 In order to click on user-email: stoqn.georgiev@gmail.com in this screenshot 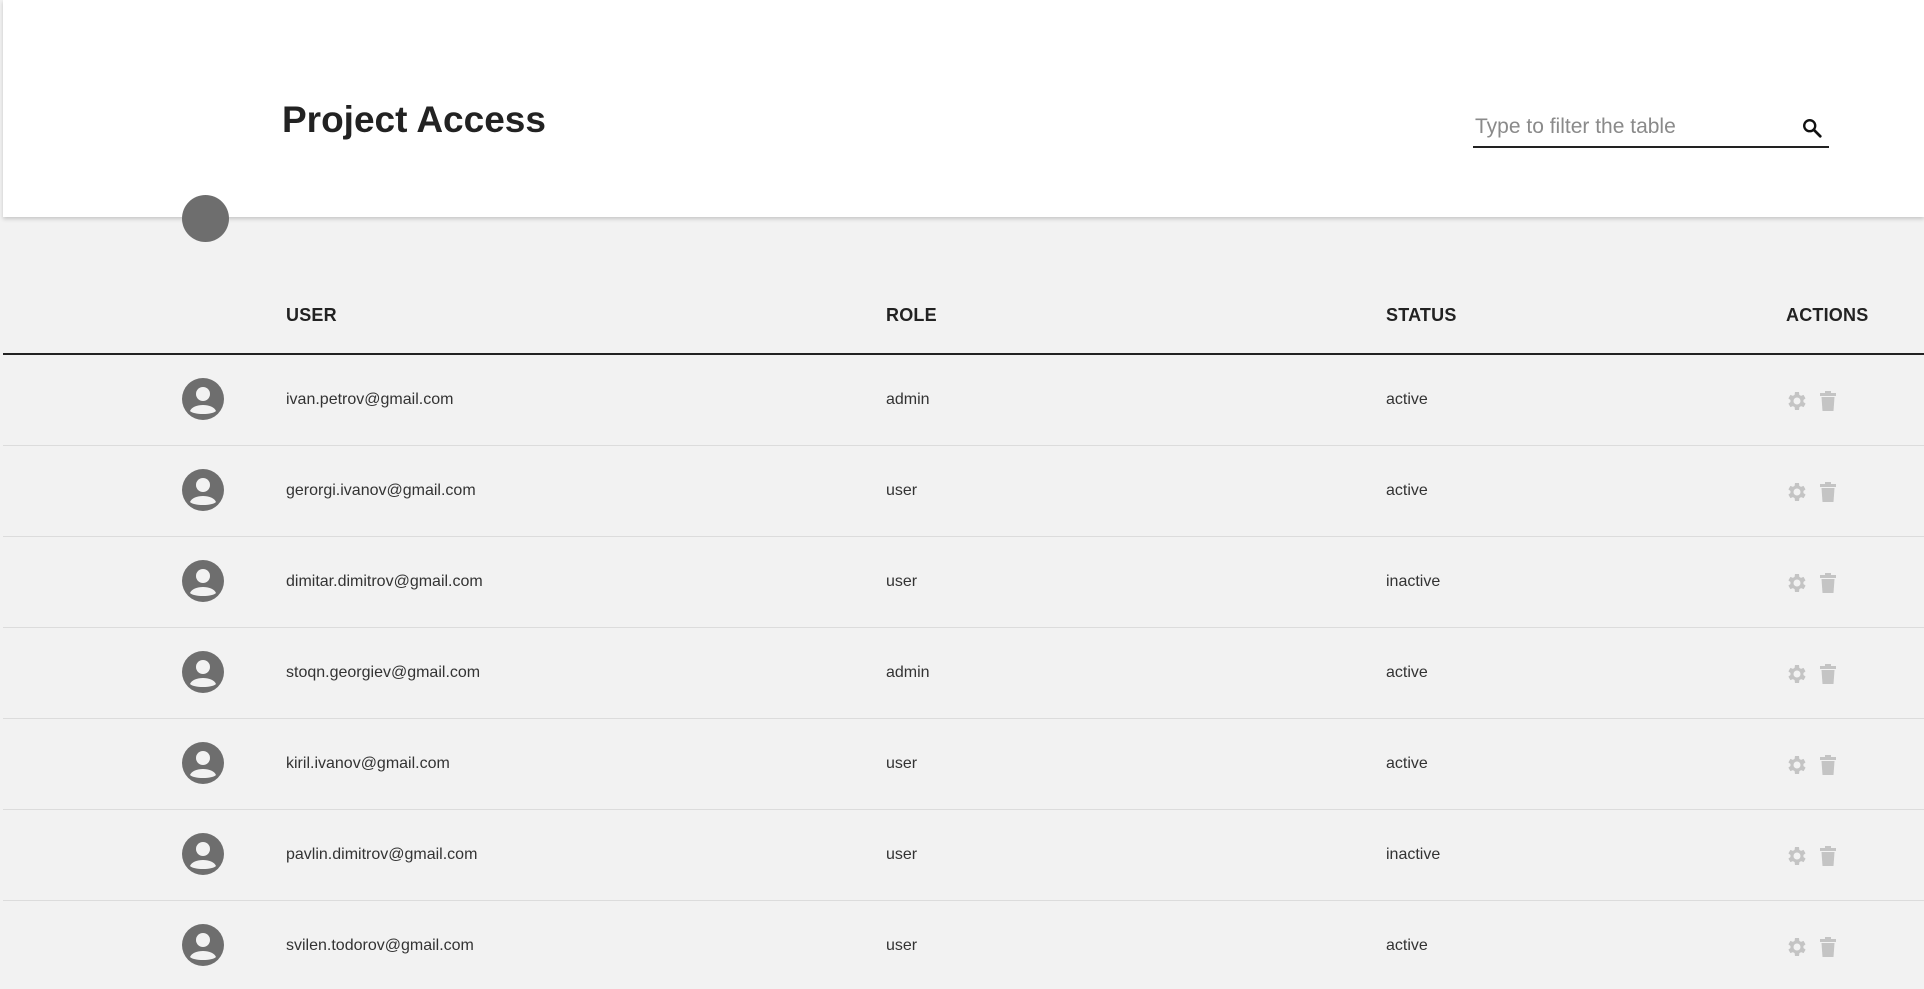, I will do `click(383, 672)`.